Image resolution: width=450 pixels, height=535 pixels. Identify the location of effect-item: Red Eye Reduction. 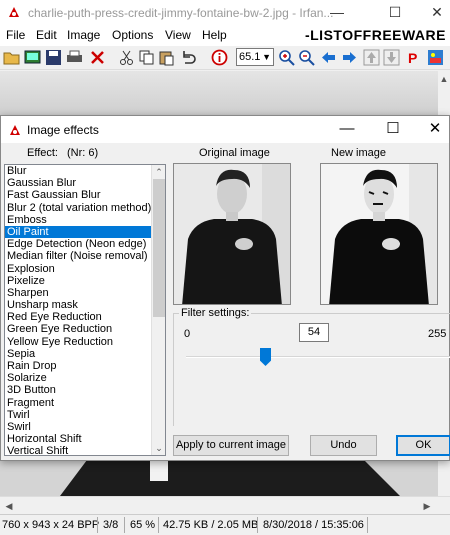
(85, 317).